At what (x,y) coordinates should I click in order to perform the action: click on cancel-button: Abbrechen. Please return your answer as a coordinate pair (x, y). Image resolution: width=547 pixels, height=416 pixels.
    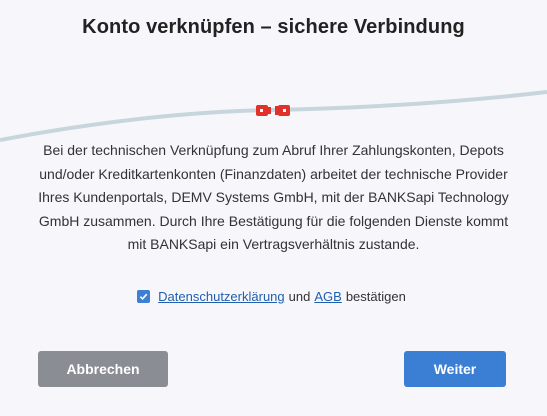
    Looking at the image, I should click on (103, 369).